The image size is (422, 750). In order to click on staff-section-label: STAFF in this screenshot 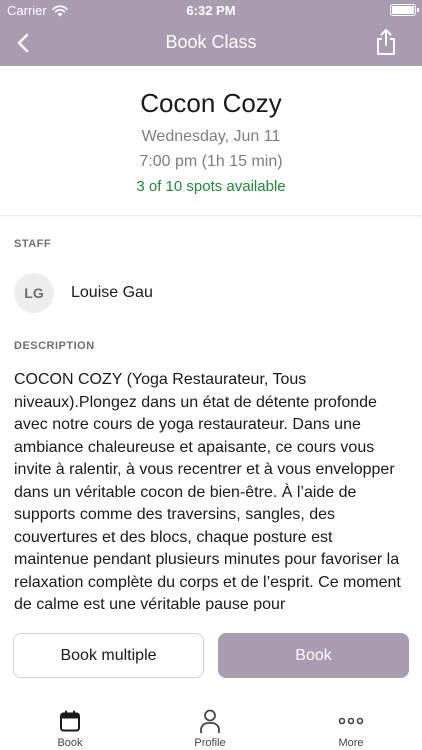, I will do `click(33, 244)`.